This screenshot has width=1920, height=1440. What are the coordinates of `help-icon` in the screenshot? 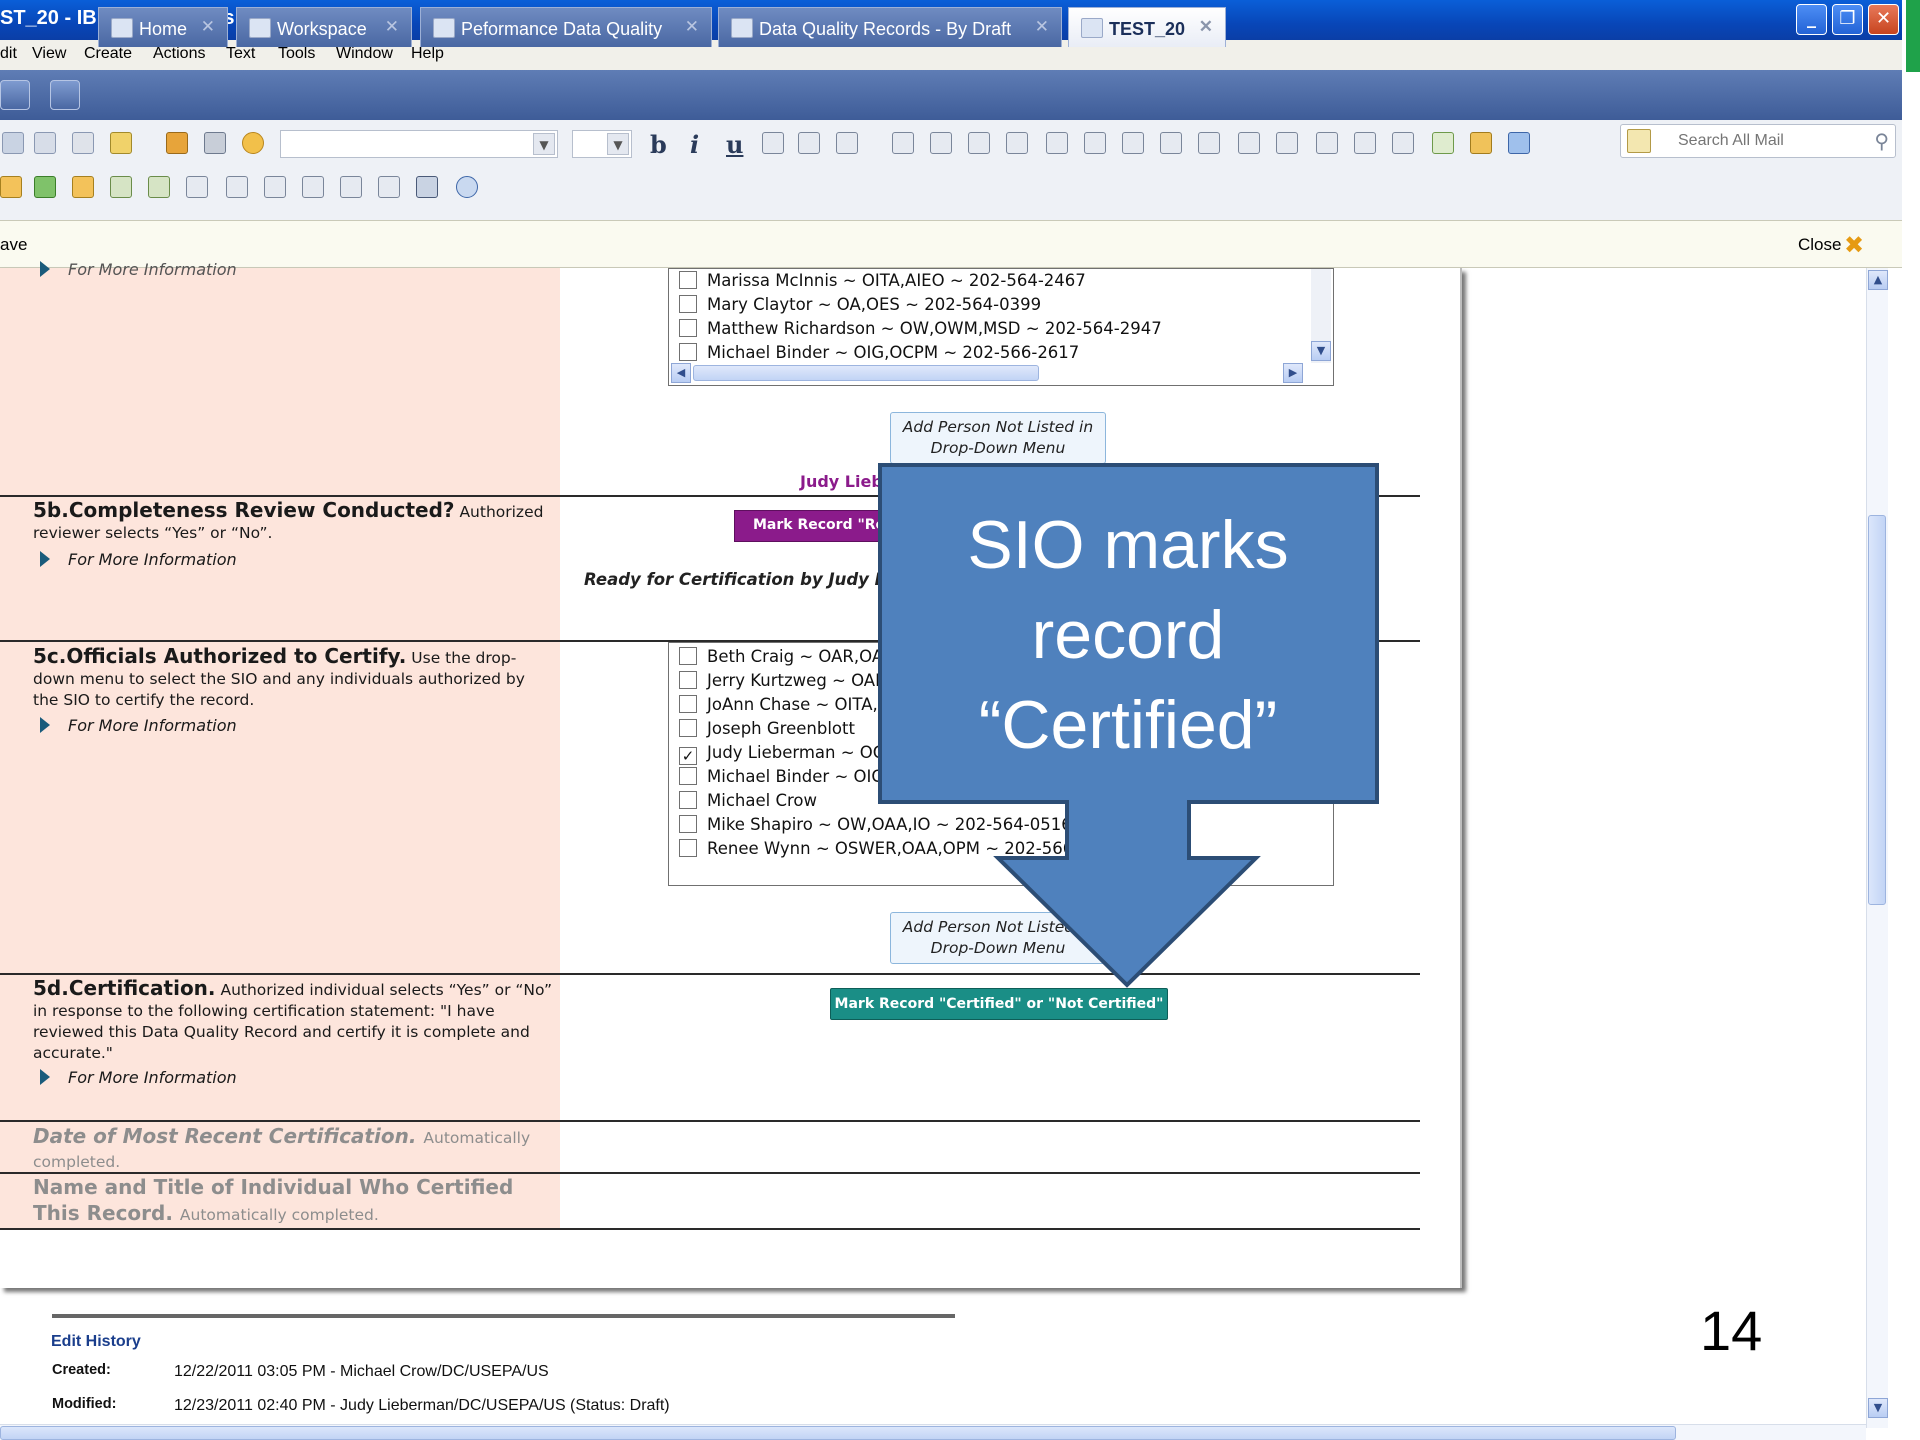 It's located at (1519, 143).